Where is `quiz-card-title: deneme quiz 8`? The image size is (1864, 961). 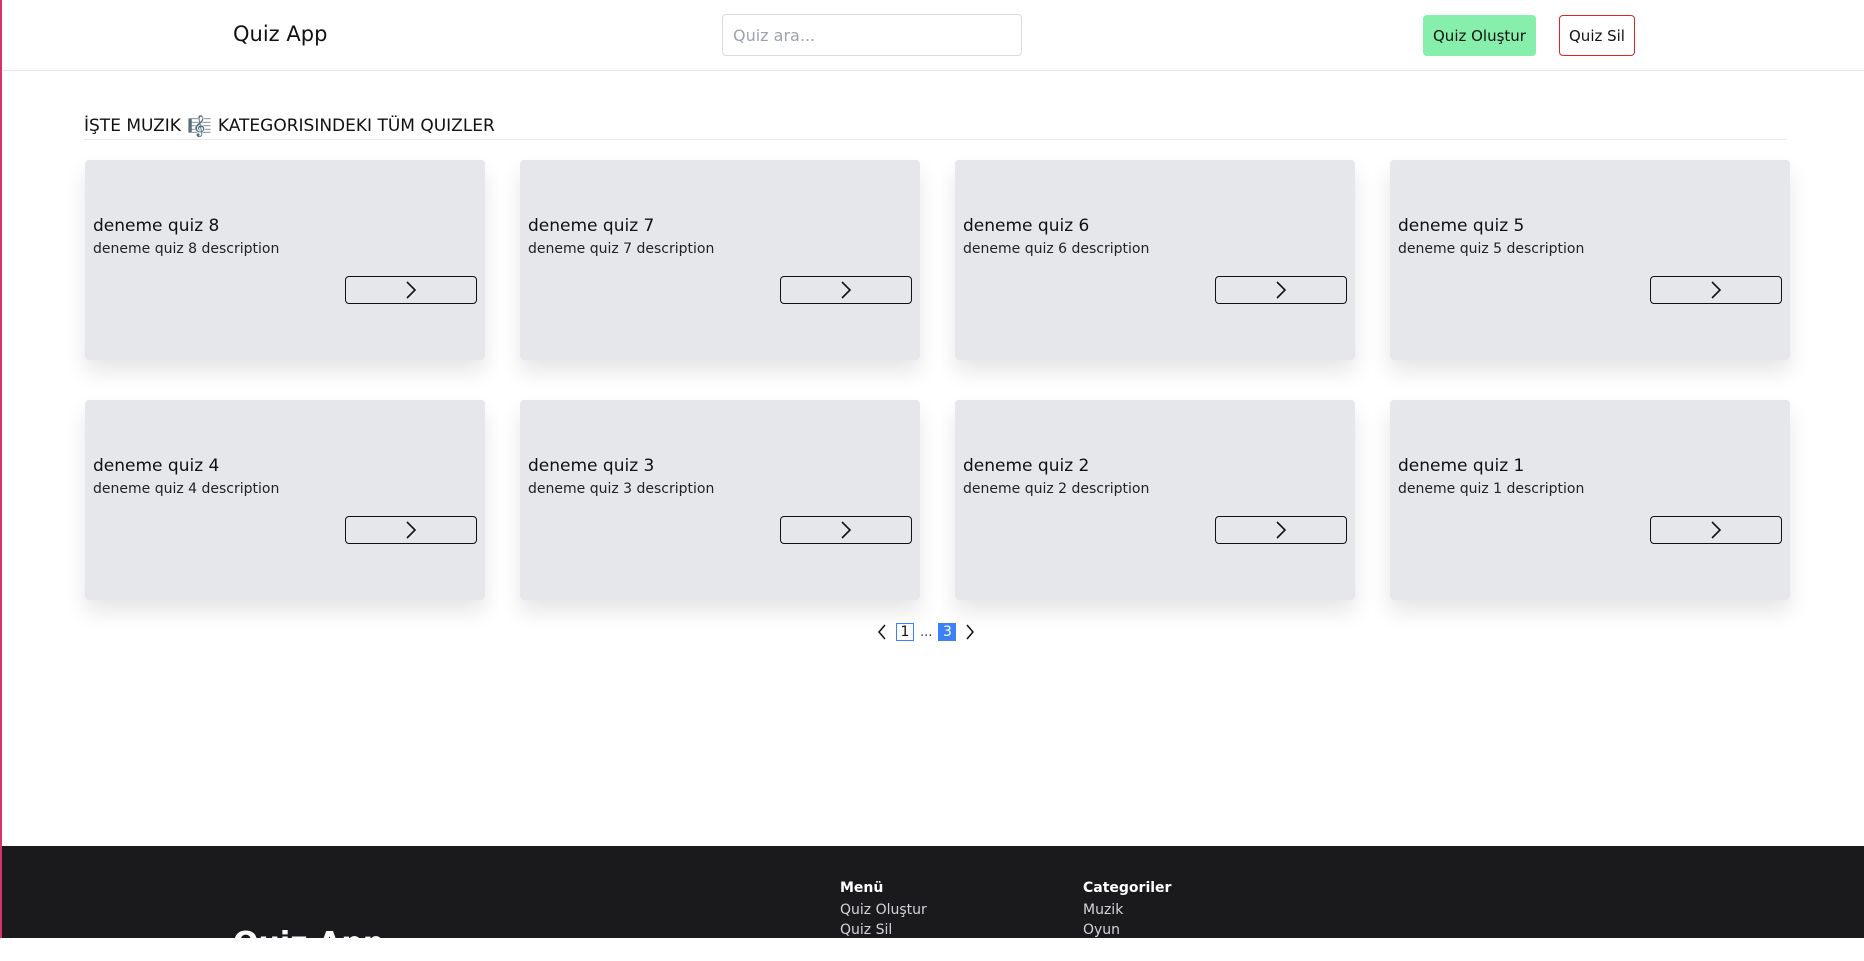
quiz-card-title: deneme quiz 8 is located at coordinates (156, 226).